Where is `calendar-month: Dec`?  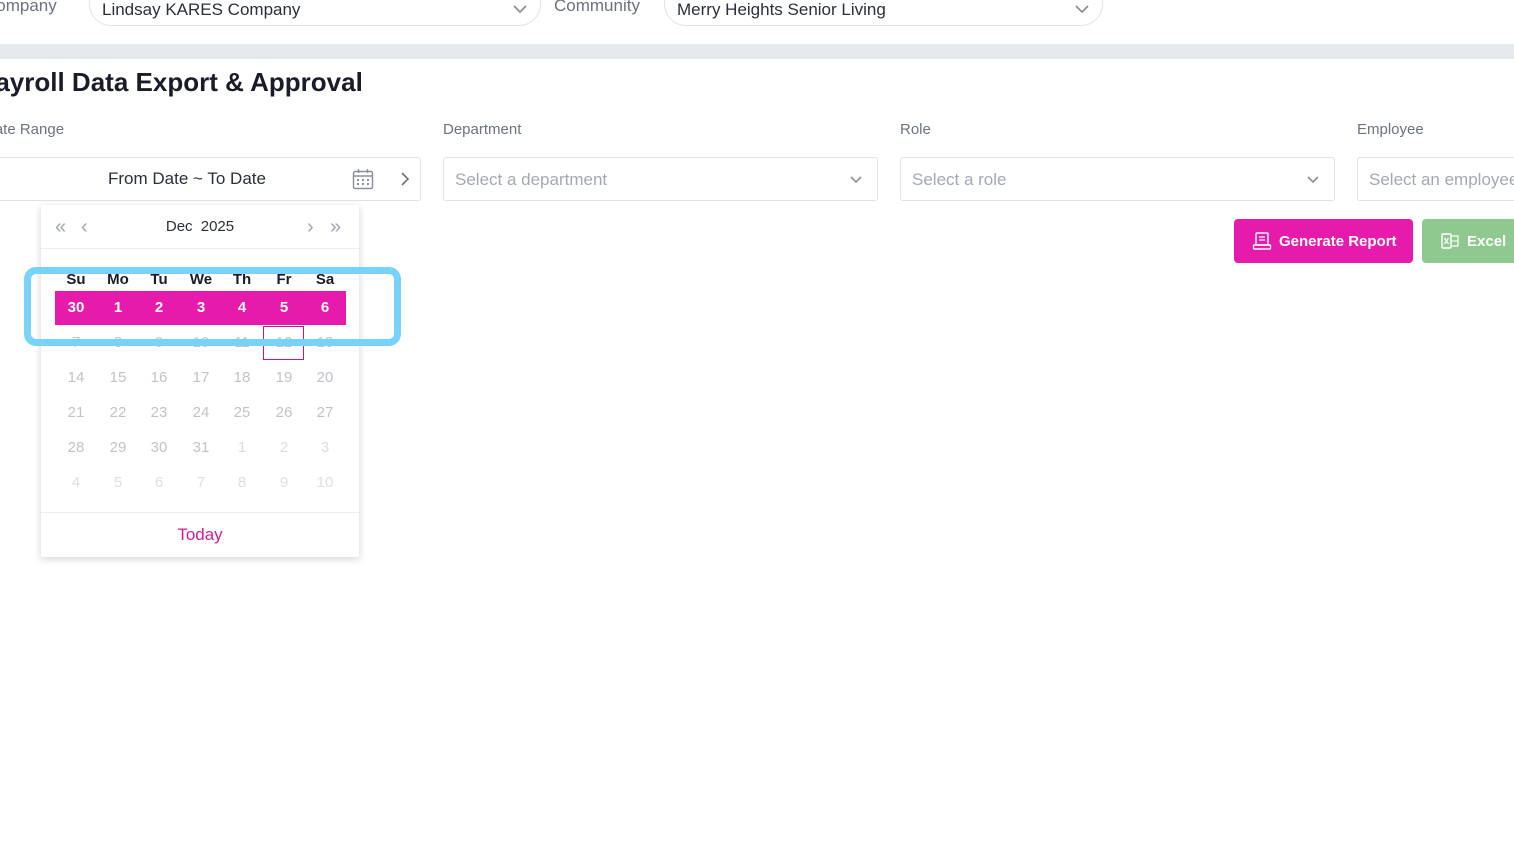 calendar-month: Dec is located at coordinates (179, 226).